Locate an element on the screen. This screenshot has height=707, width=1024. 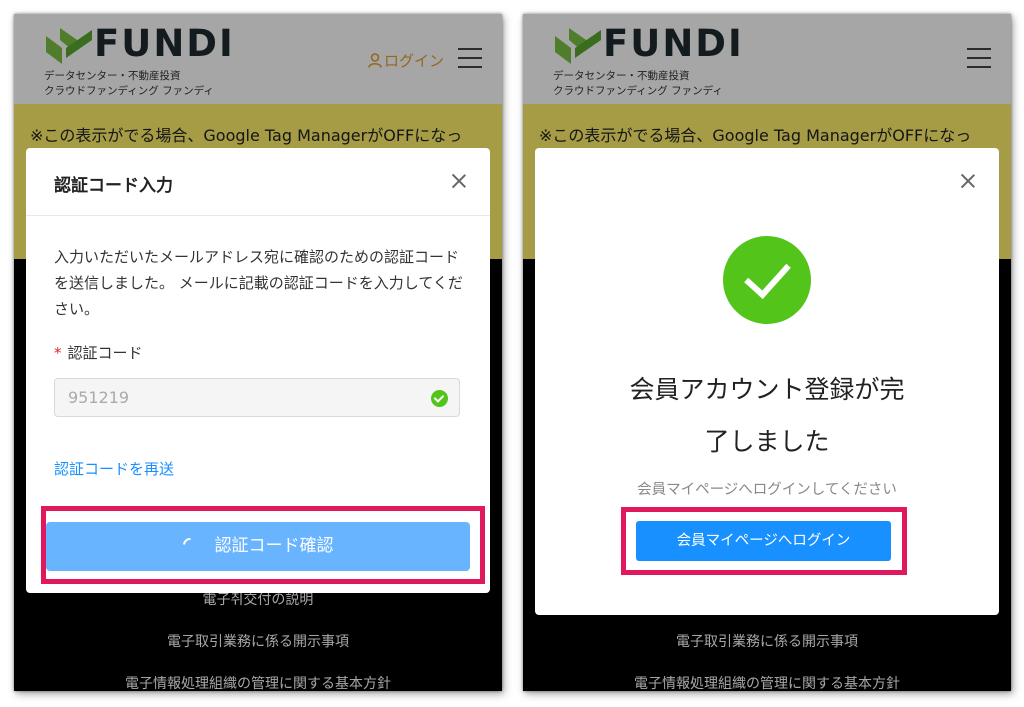
mypage-login-button: 会員マイページへログイン is located at coordinates (763, 541).